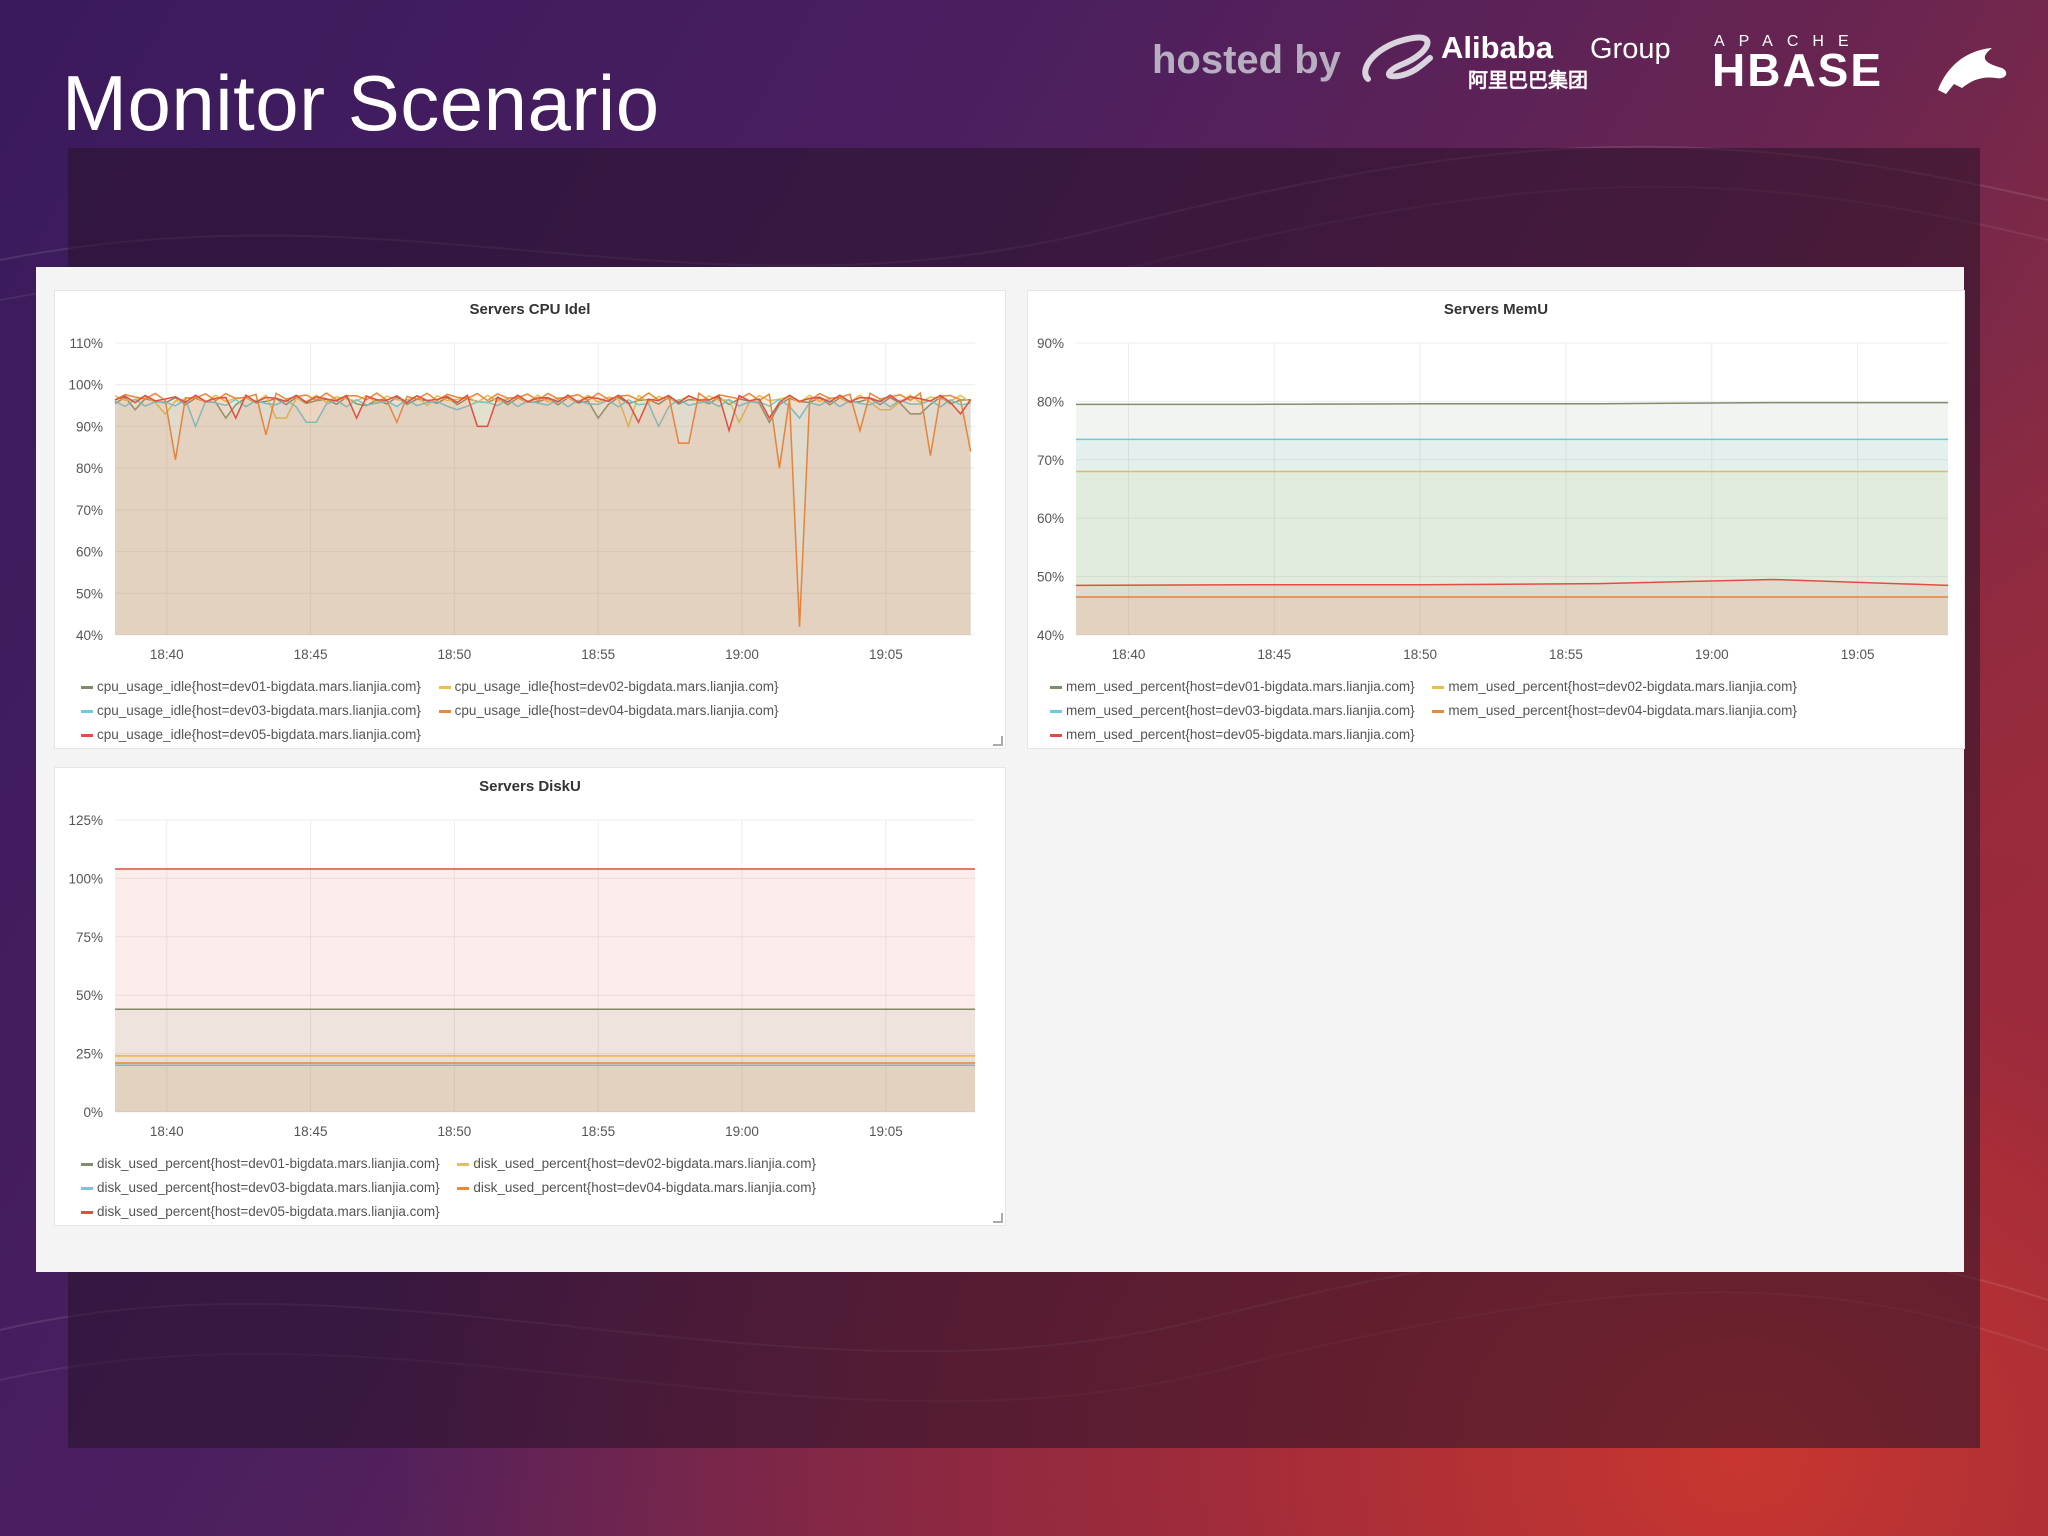  Describe the element at coordinates (1797, 70) in the screenshot. I see `hbase-word: HBASE` at that location.